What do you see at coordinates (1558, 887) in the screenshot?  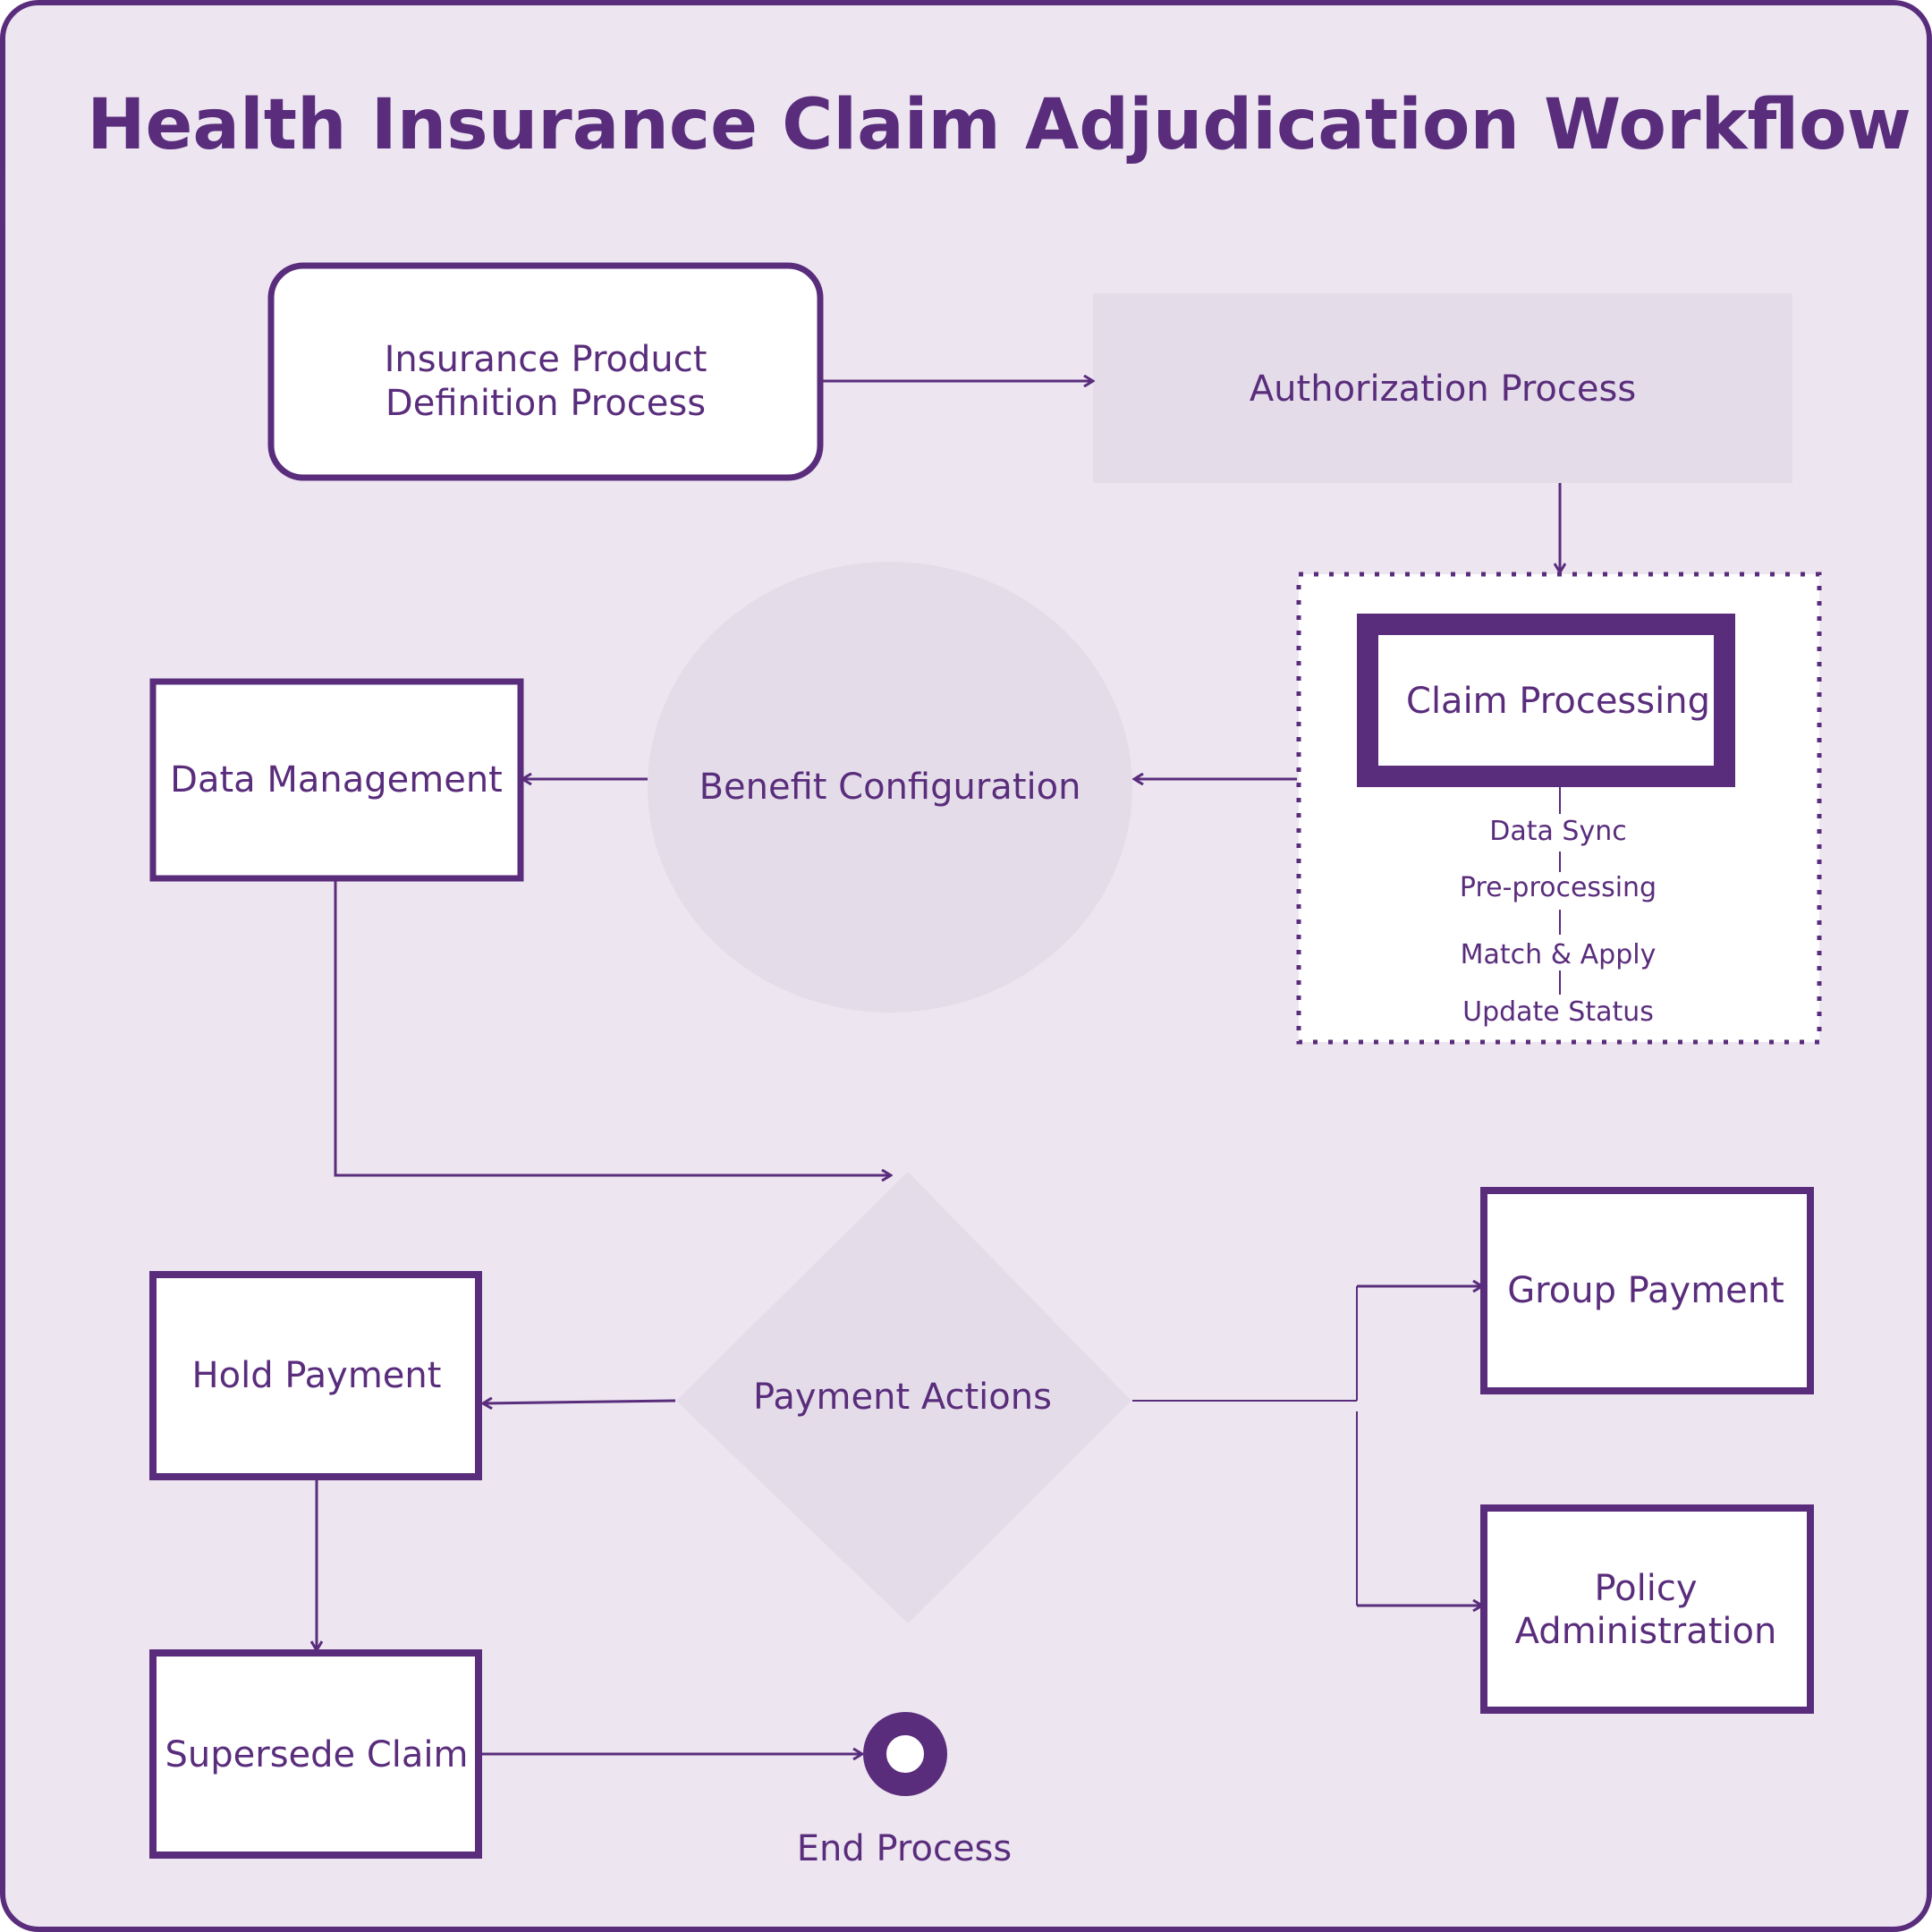 I see `sub-step-label: Pre-processing` at bounding box center [1558, 887].